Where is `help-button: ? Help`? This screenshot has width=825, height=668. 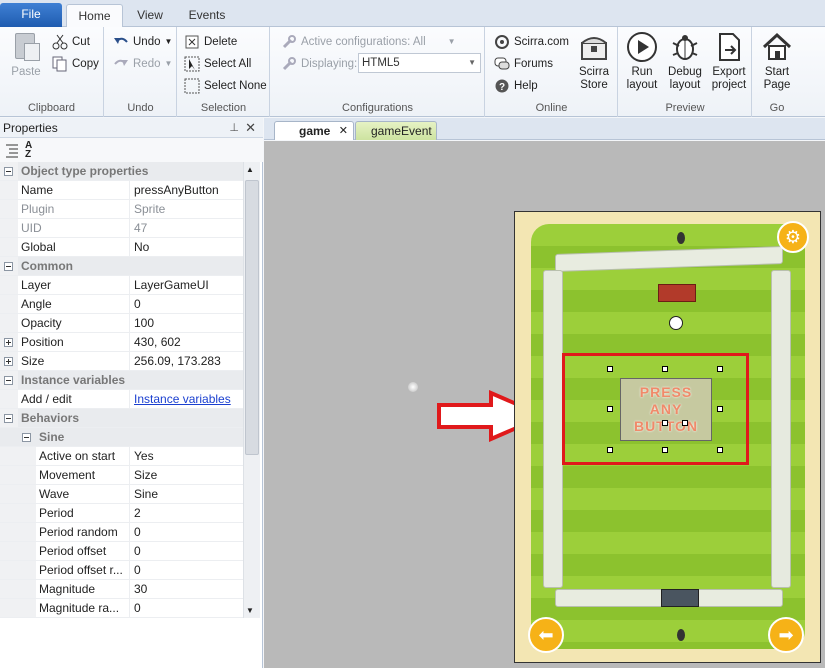 help-button: ? Help is located at coordinates (516, 86).